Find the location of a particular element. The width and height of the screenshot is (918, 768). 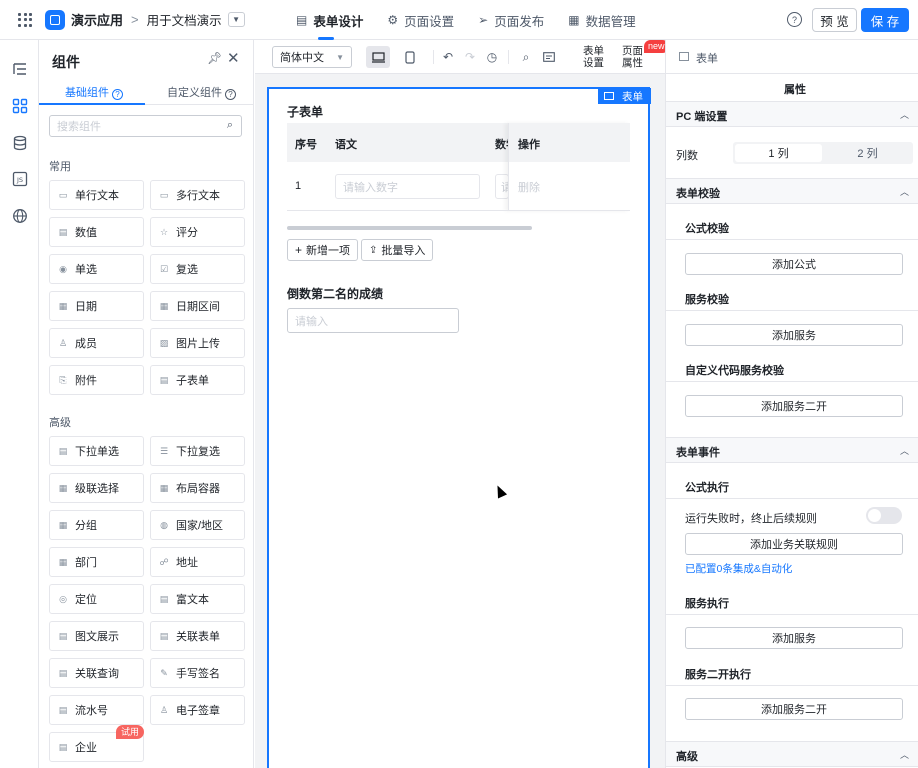

math-input: 请 is located at coordinates (502, 186).